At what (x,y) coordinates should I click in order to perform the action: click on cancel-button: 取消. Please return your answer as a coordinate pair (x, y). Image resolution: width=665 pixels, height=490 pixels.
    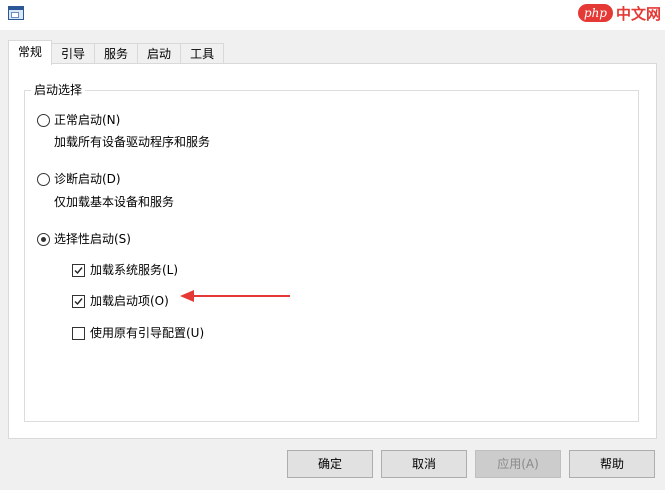
    Looking at the image, I should click on (424, 464).